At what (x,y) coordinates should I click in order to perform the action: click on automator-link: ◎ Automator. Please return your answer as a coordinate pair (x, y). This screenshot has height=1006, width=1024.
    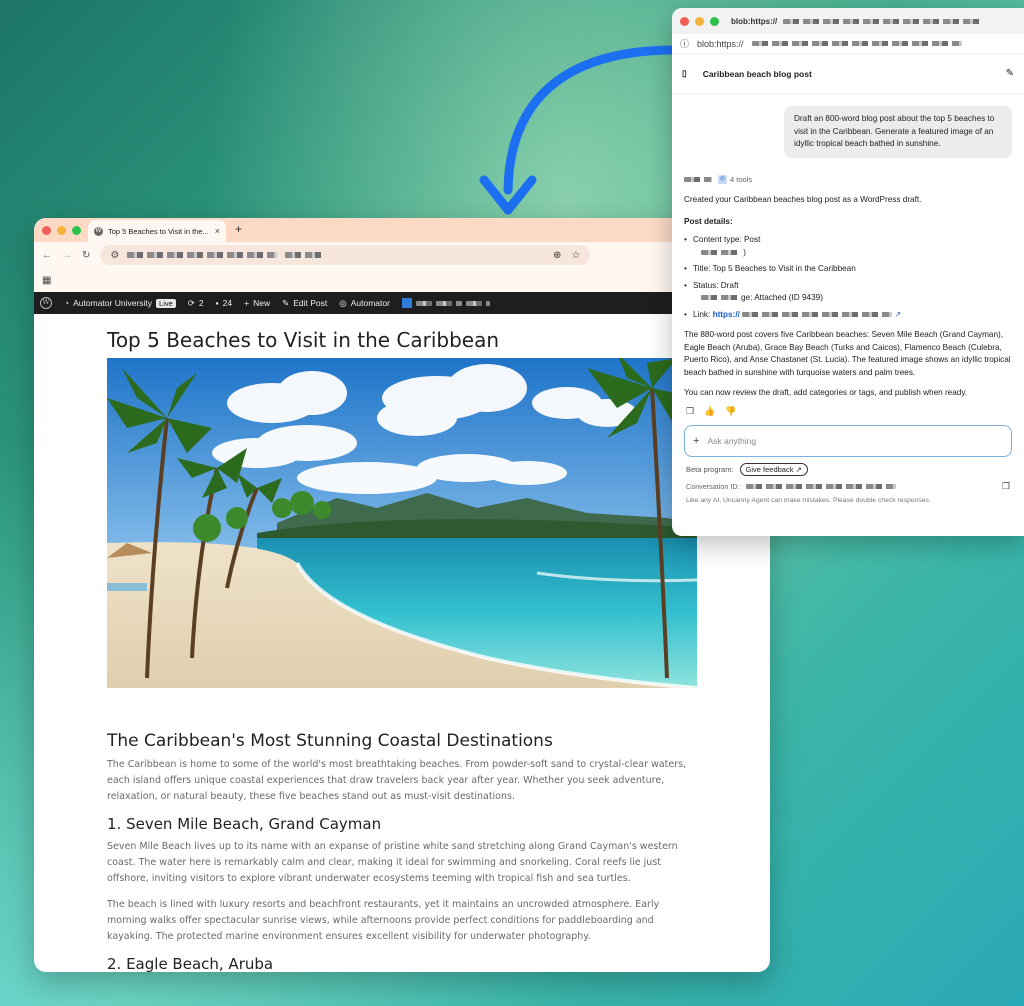
    Looking at the image, I should click on (364, 303).